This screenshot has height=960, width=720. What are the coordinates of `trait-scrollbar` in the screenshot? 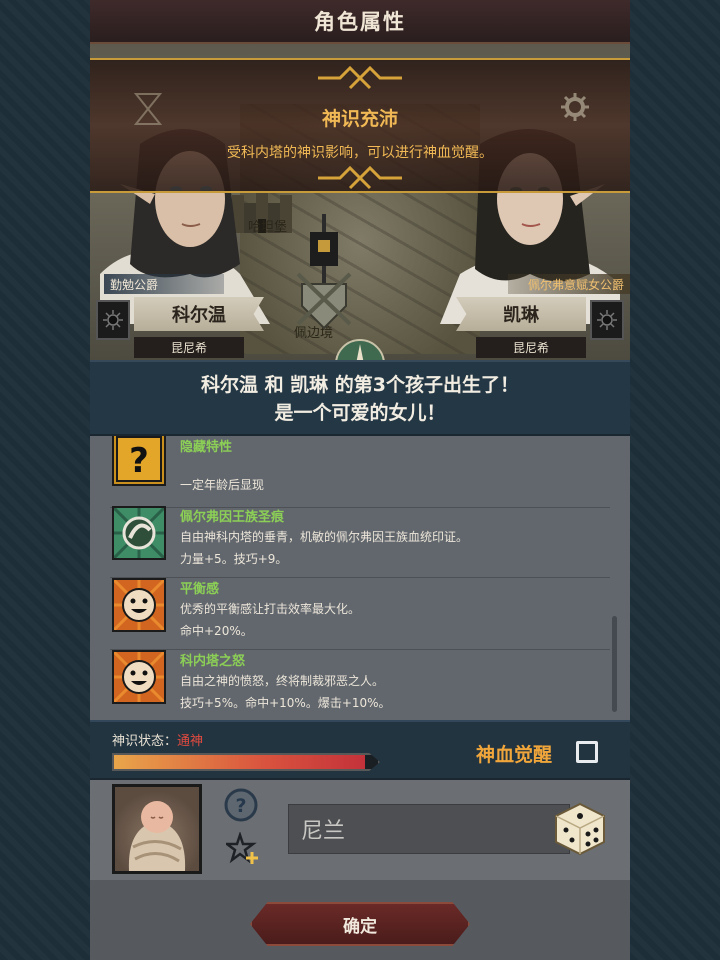 It's located at (614, 664).